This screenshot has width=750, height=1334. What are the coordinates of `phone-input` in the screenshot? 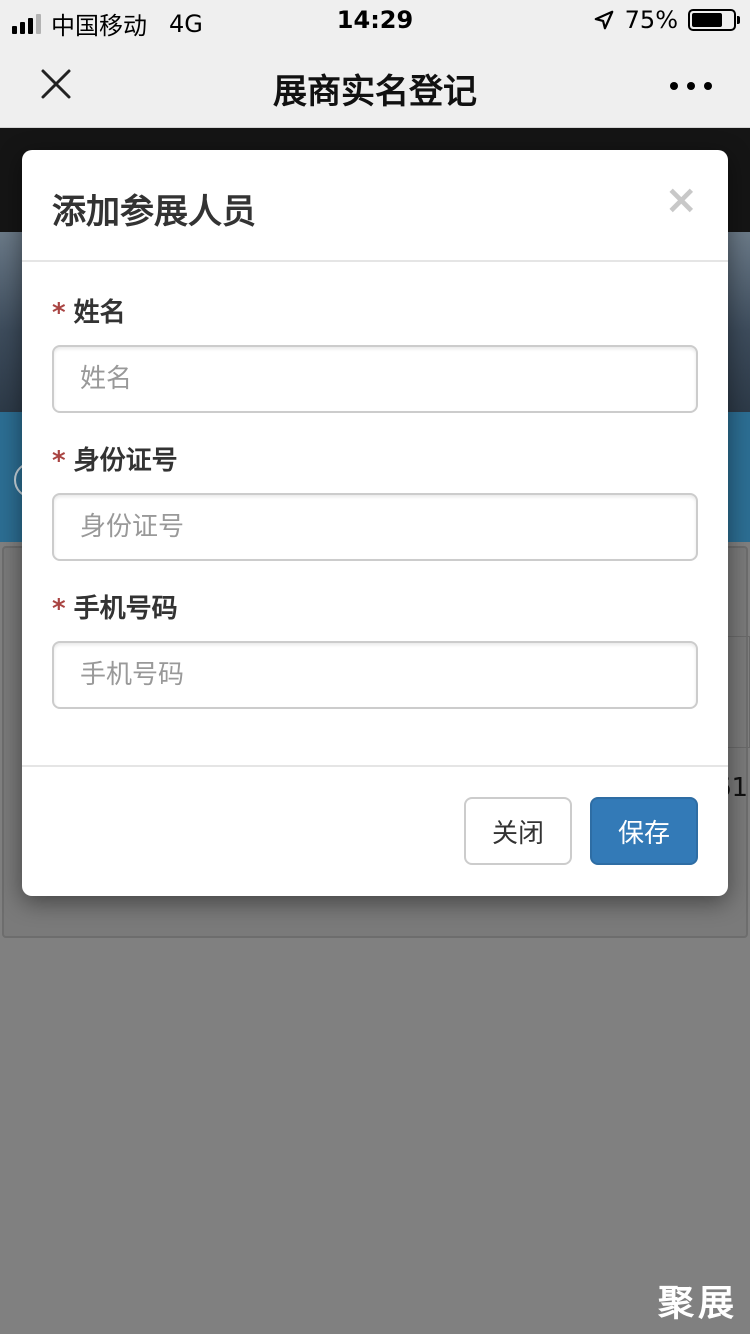 It's located at (375, 675).